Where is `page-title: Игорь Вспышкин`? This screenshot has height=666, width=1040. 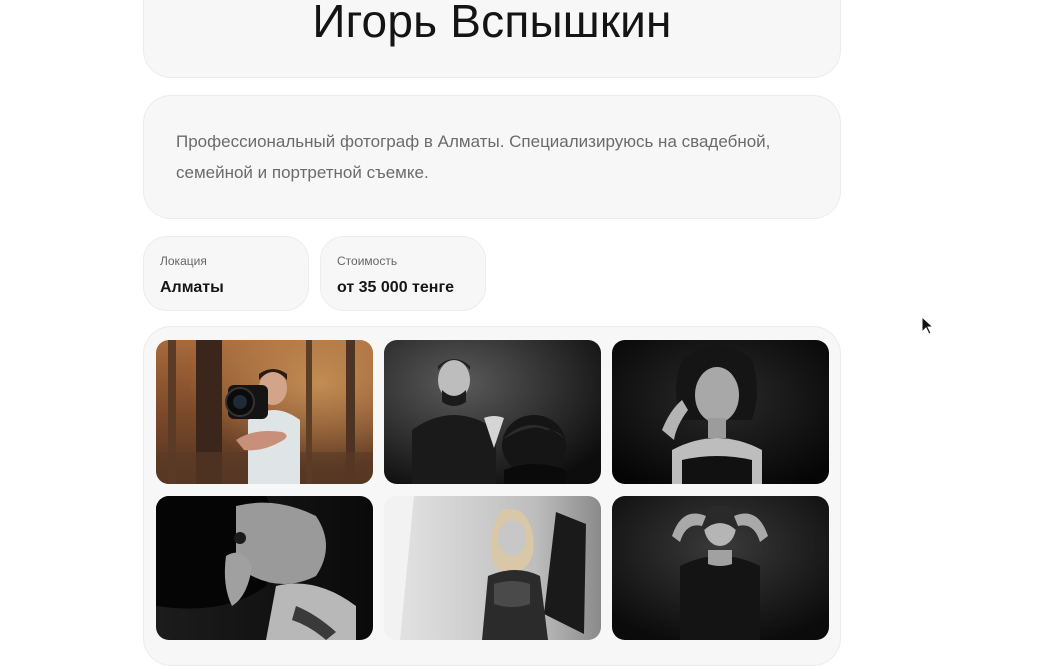 page-title: Игорь Вспышкин is located at coordinates (492, 23).